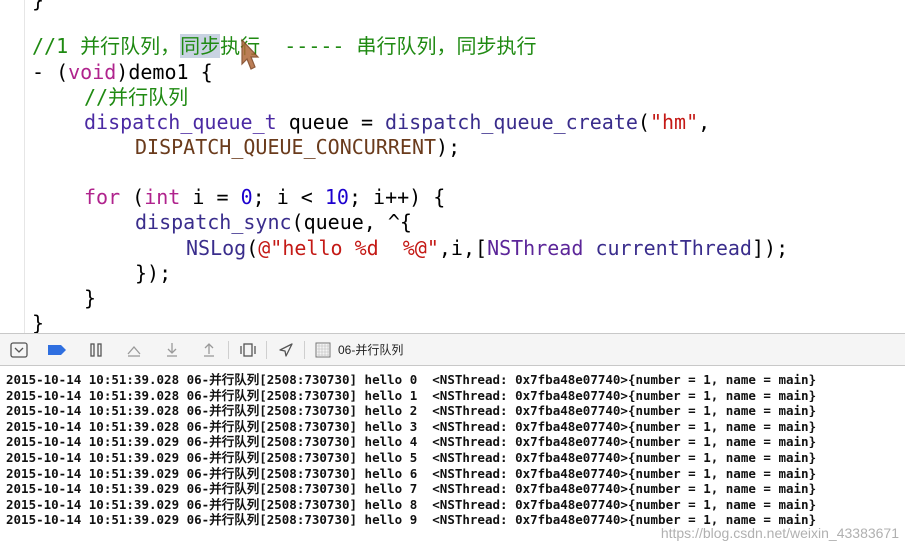  What do you see at coordinates (38, 6) in the screenshot?
I see `code-line-prev-brace: }` at bounding box center [38, 6].